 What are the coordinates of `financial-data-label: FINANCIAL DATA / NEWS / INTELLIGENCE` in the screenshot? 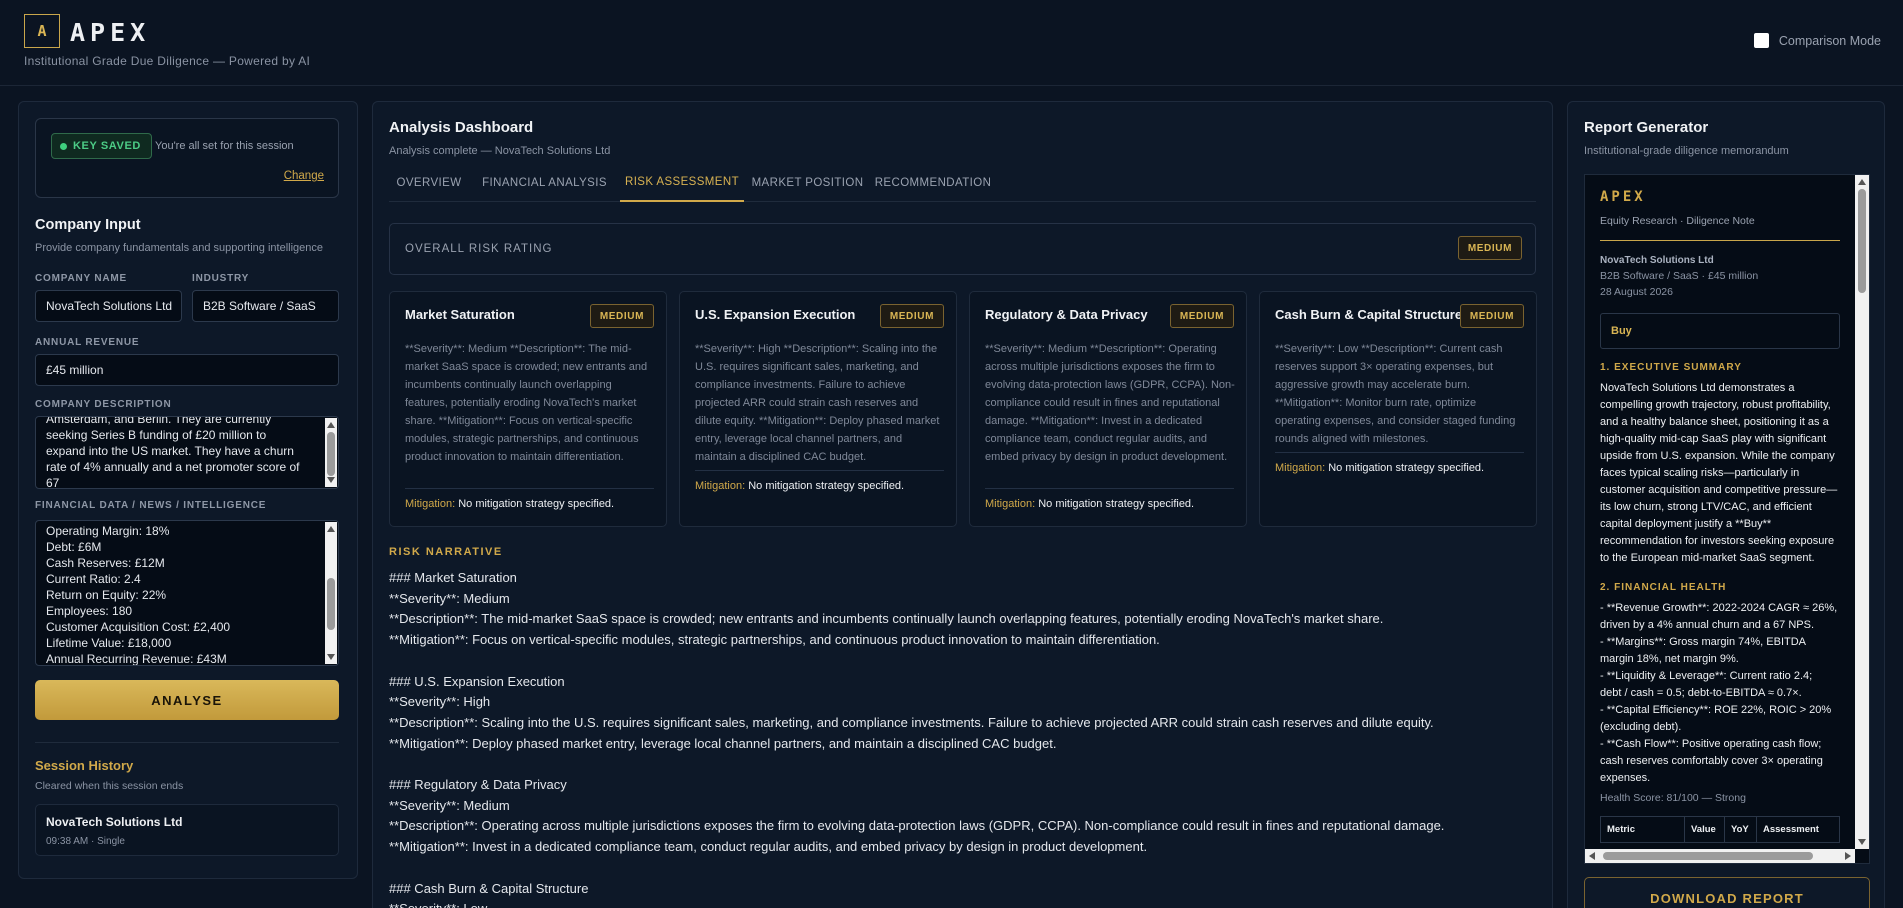 It's located at (151, 505).